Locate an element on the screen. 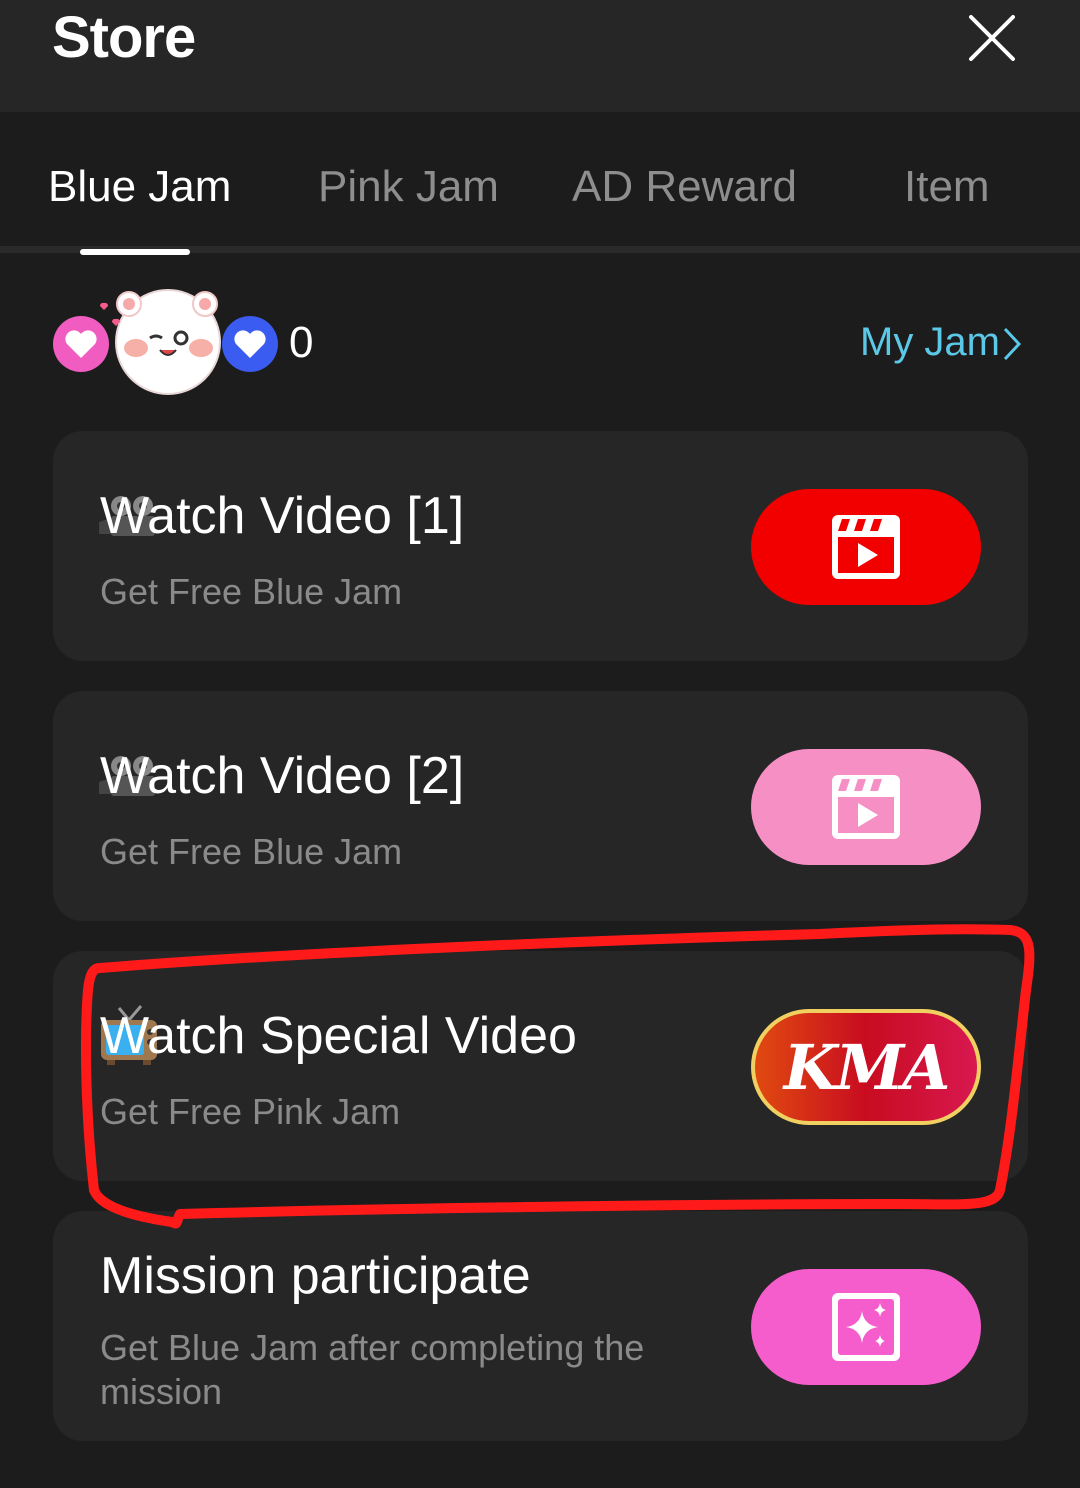  card-title: Watch Video [1] is located at coordinates (282, 516).